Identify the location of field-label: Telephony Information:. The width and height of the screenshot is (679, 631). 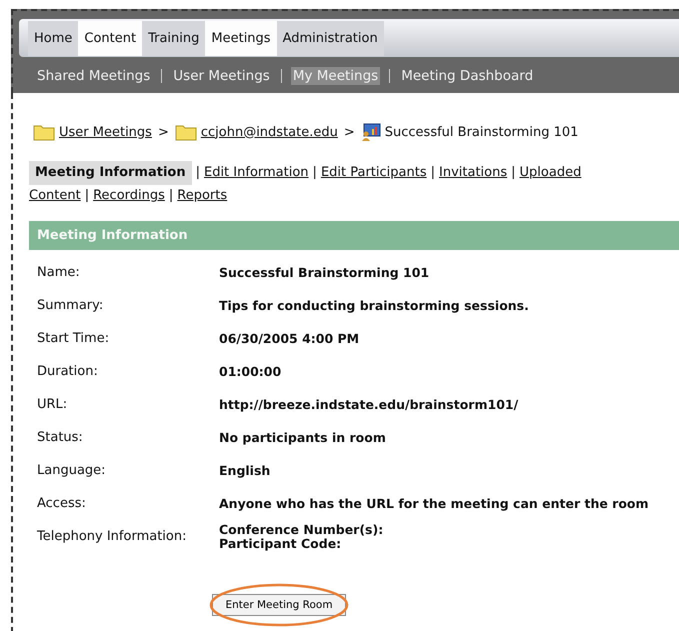
(112, 536).